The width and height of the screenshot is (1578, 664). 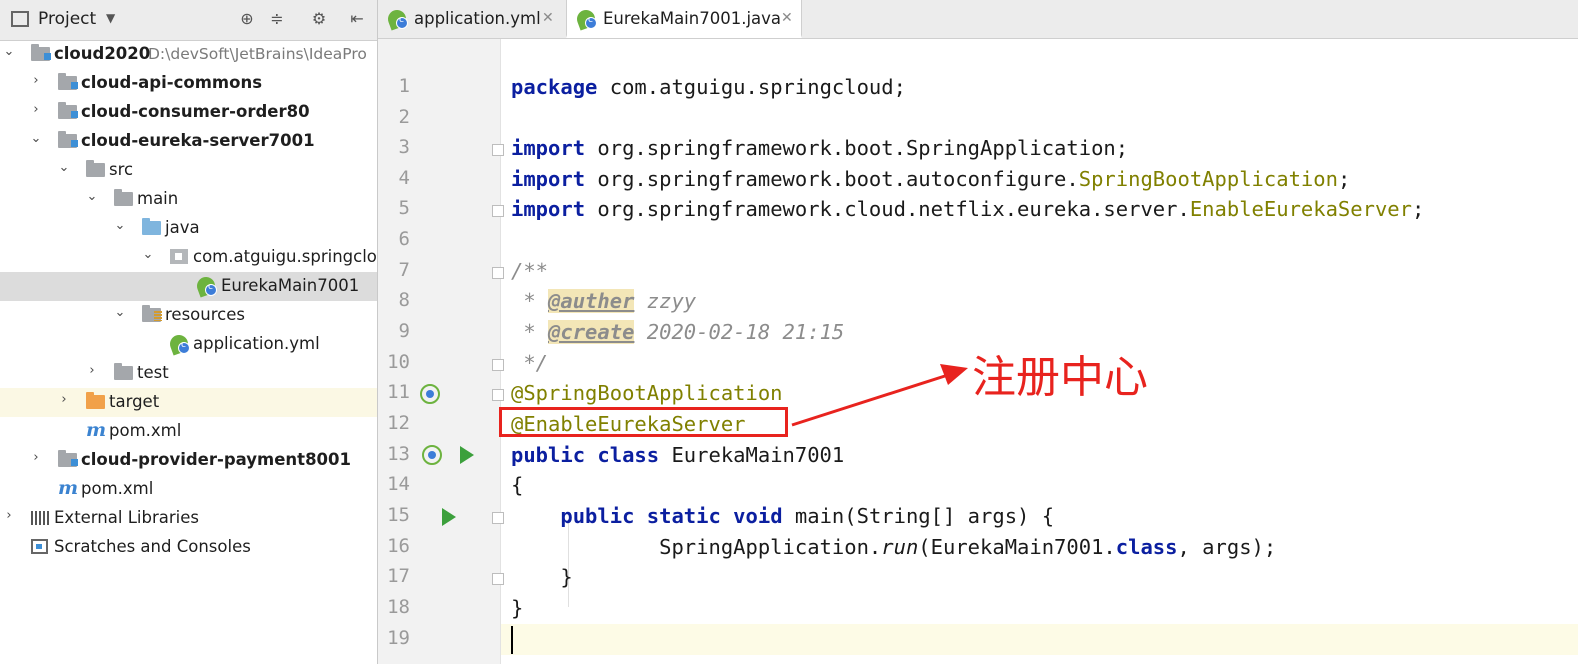 What do you see at coordinates (153, 372) in the screenshot?
I see `tree-item-label: test` at bounding box center [153, 372].